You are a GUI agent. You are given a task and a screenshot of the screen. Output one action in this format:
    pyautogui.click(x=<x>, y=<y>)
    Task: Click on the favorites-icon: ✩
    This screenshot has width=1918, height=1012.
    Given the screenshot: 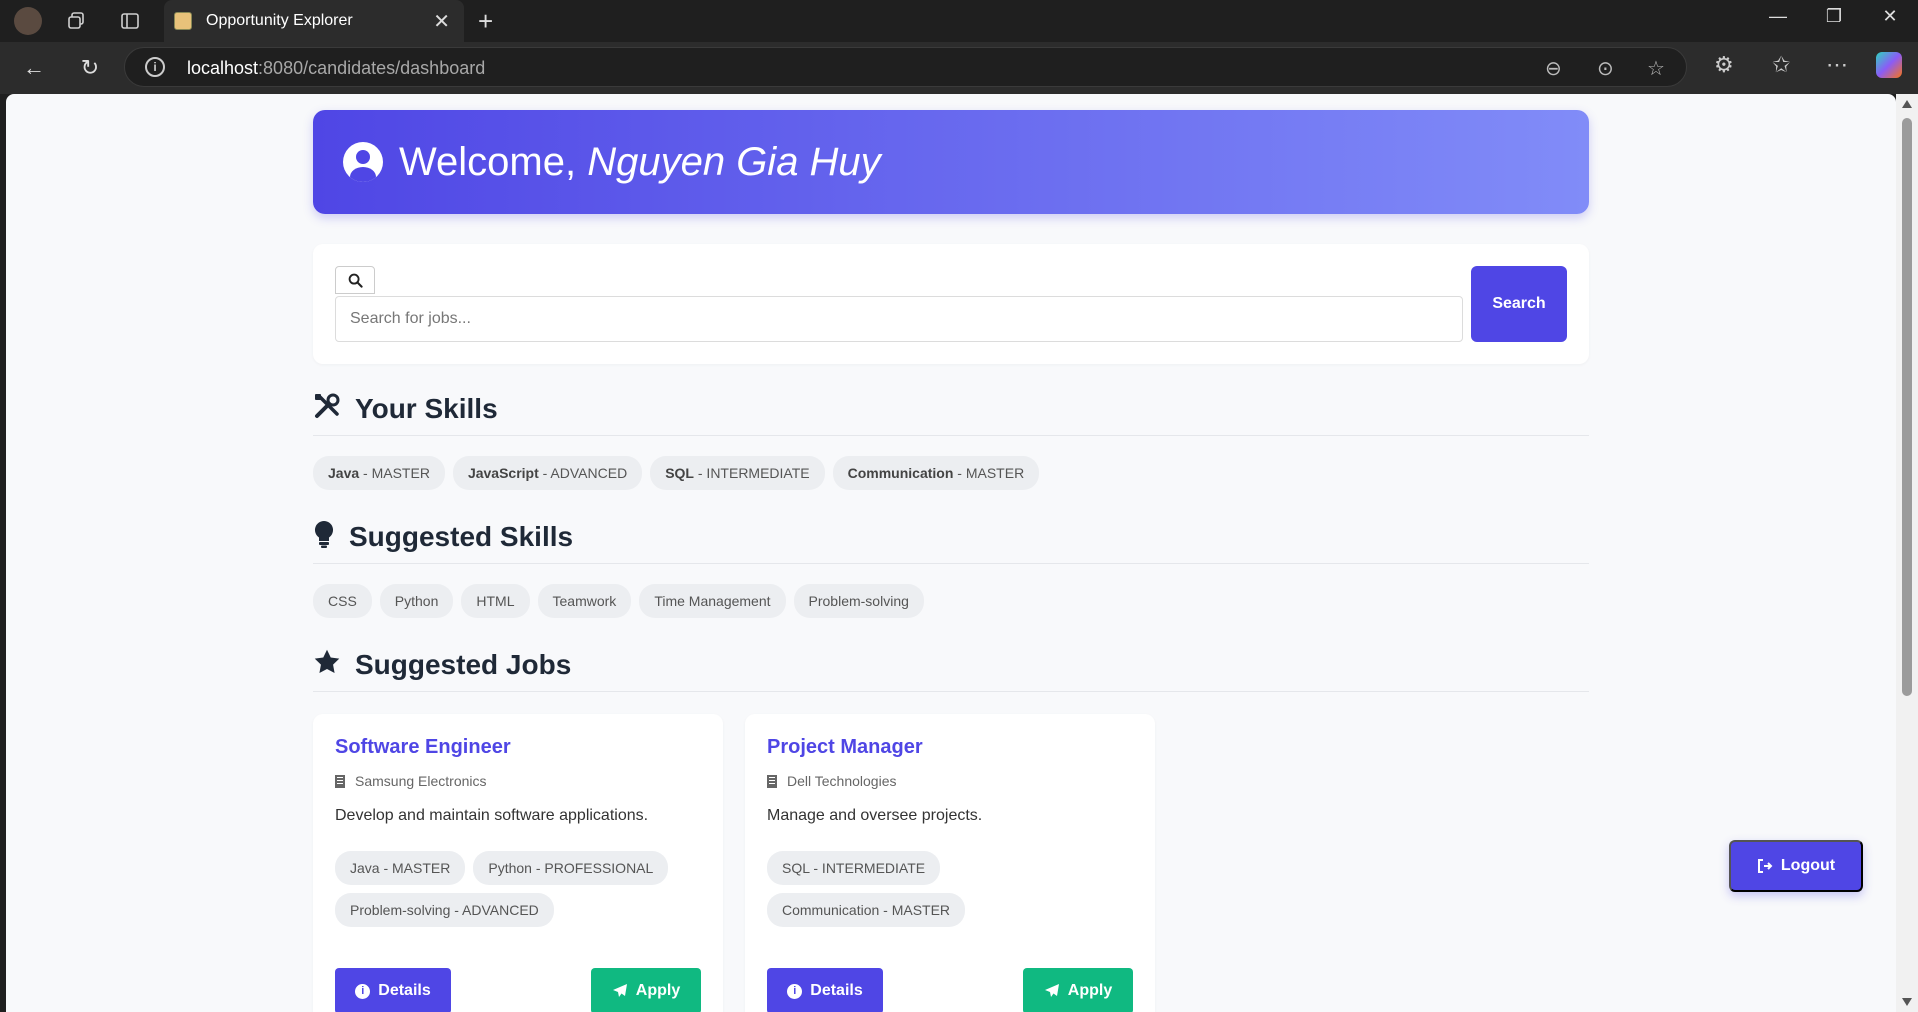 What is the action you would take?
    pyautogui.click(x=1781, y=65)
    